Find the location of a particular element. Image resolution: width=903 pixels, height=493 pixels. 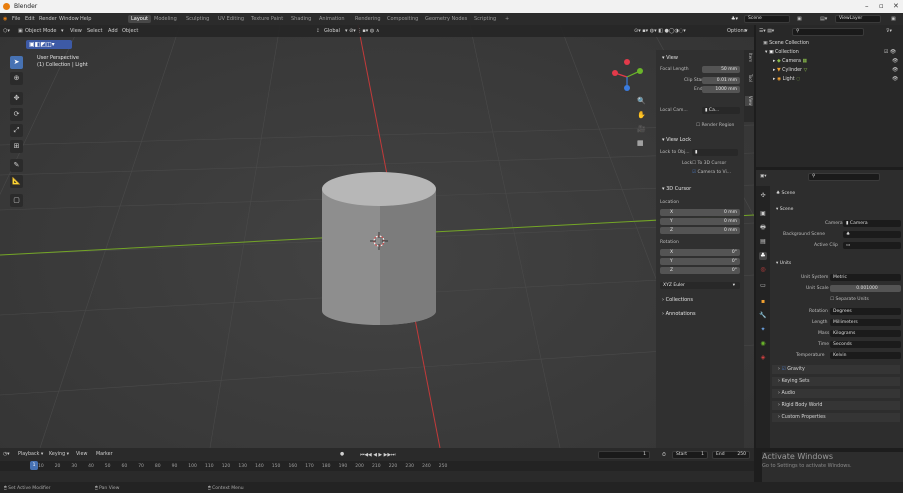

world-tab-icon: ◎ is located at coordinates (763, 270).